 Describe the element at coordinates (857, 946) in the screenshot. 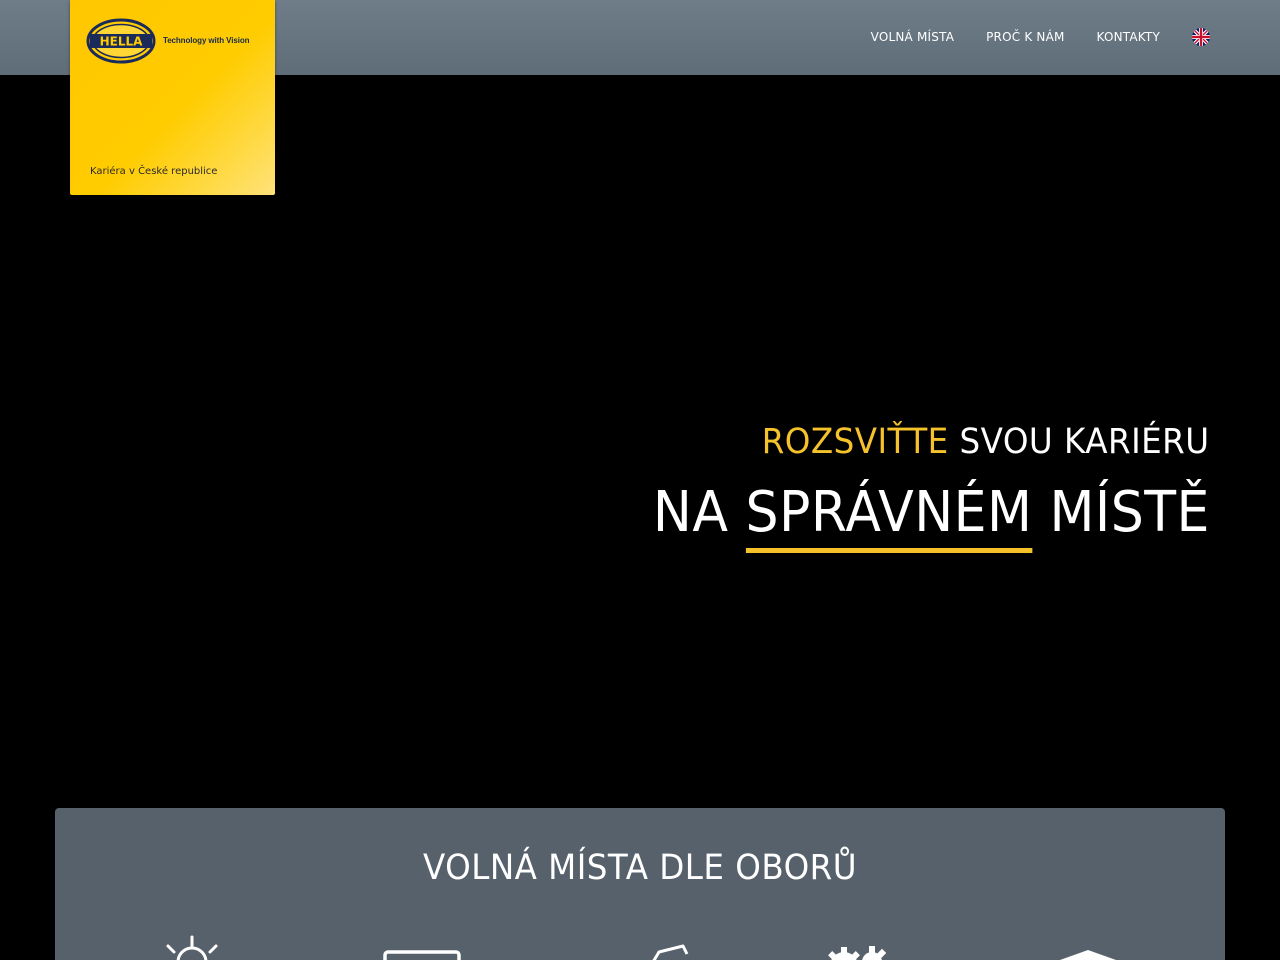

I see `gears-icon` at that location.